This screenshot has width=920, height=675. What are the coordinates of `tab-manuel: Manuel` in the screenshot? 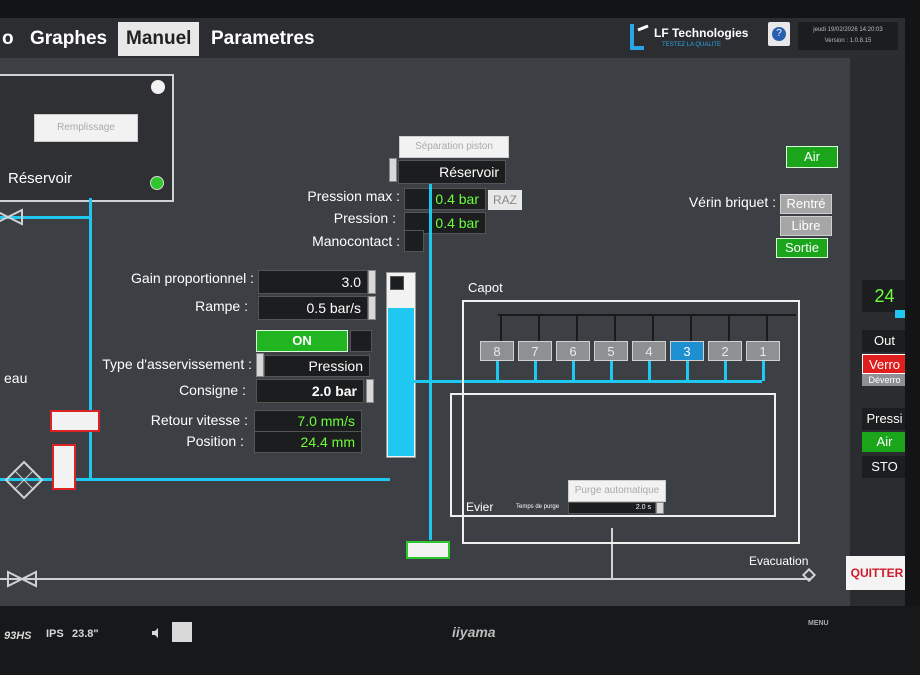 It's located at (159, 39).